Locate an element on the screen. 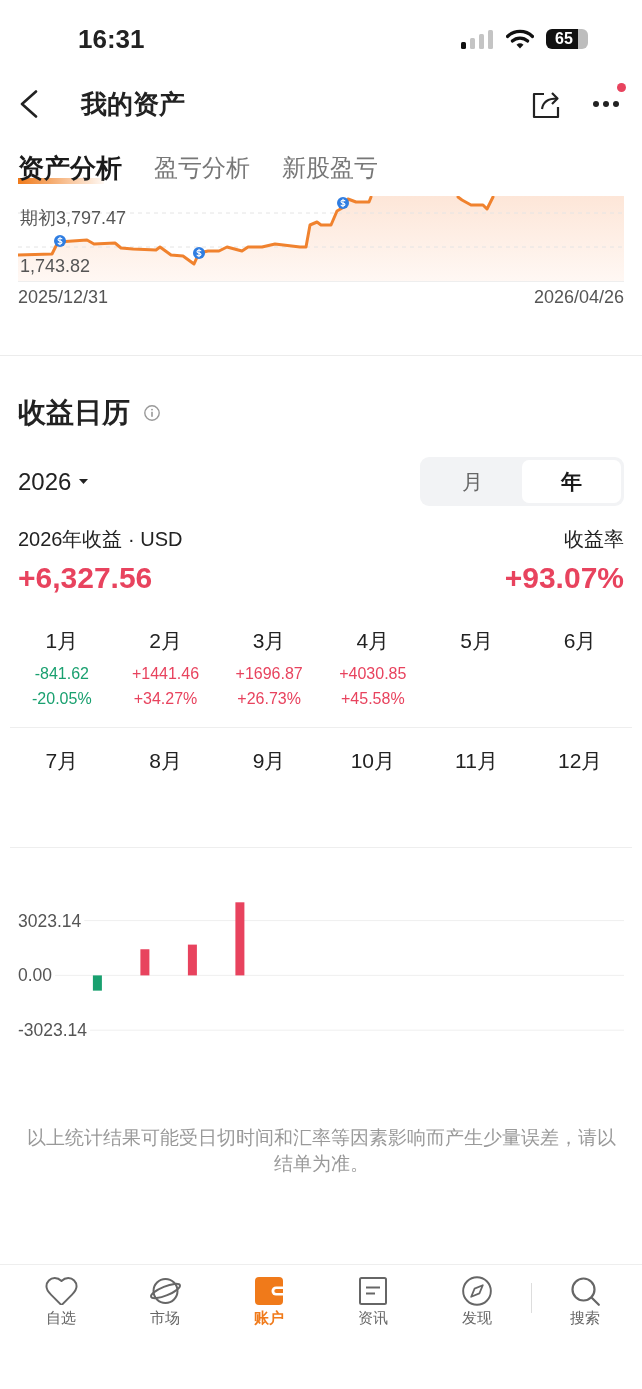  month-rate: +34.27% is located at coordinates (165, 699).